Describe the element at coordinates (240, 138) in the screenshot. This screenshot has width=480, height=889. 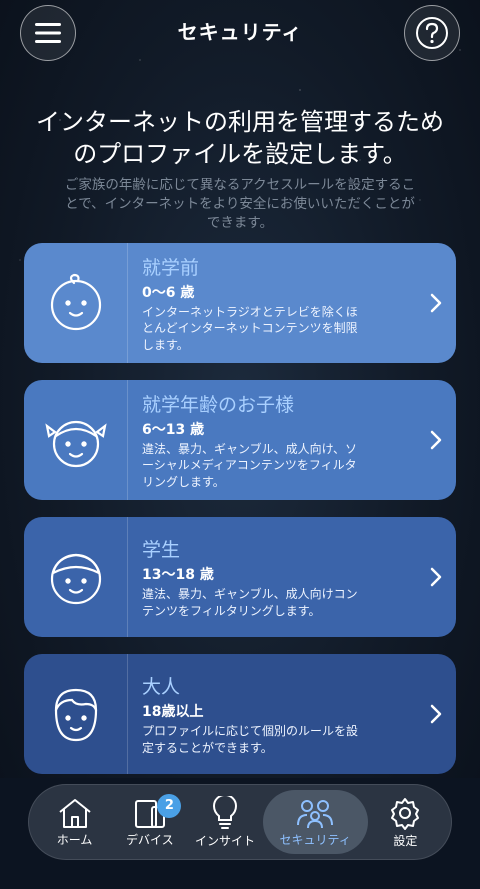
I see `intro-headline: インターネットの利用を管理するため のプロファイルを設定します。` at that location.